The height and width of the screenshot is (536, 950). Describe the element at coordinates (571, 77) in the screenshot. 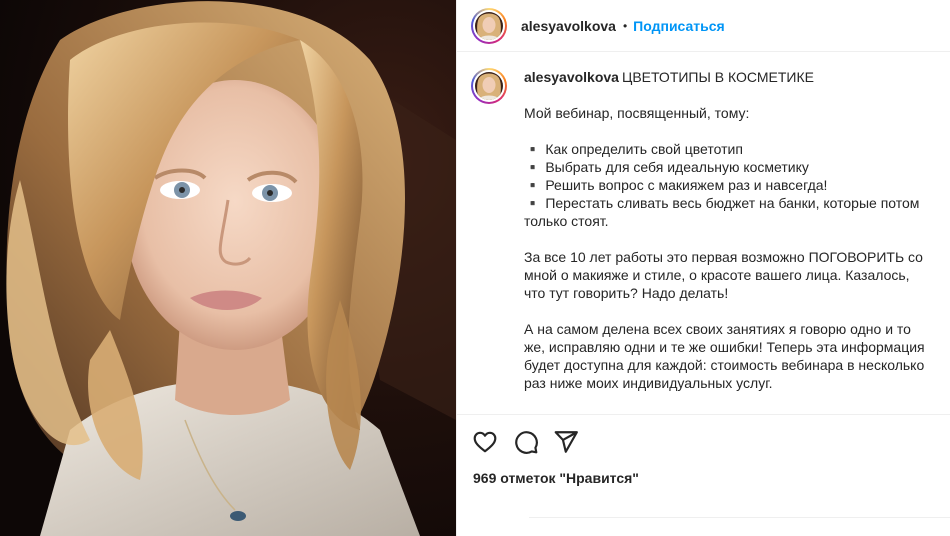

I see `caption-username: alesyavolkova` at that location.